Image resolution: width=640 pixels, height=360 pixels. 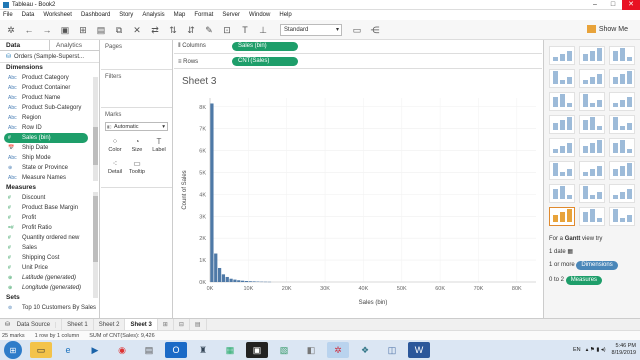 What do you see at coordinates (78, 324) in the screenshot?
I see `tab-sheet-1: Sheet 1` at bounding box center [78, 324].